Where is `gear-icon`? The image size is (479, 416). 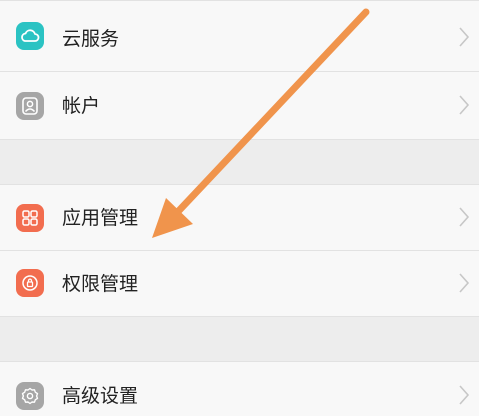
gear-icon is located at coordinates (30, 396).